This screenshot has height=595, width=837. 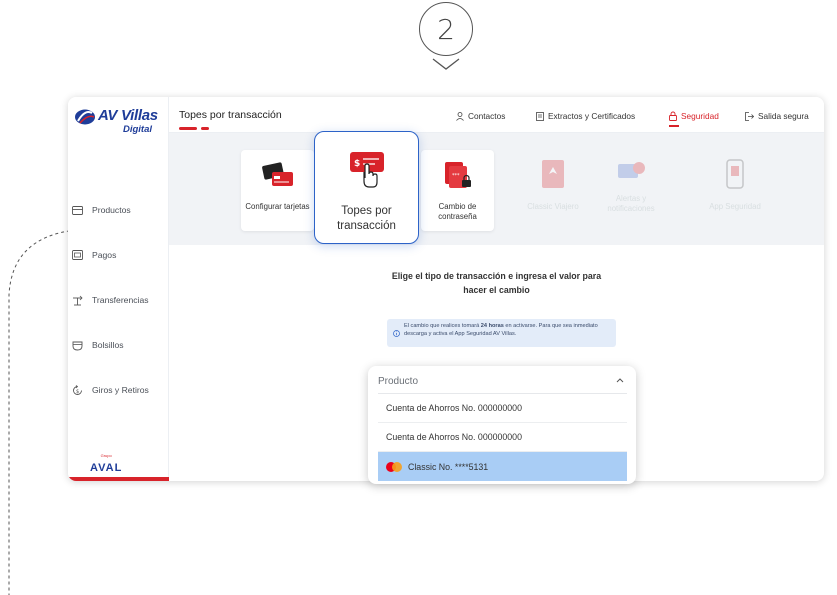 What do you see at coordinates (394, 466) in the screenshot?
I see `mastercard-icon` at bounding box center [394, 466].